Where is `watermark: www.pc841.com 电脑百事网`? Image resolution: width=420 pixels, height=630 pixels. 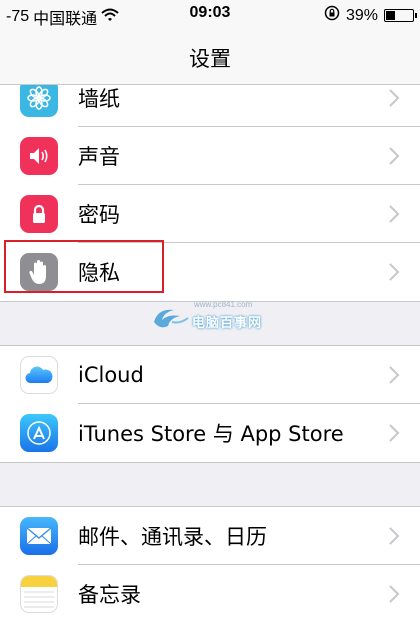
watermark: www.pc841.com 电脑百事网 is located at coordinates (210, 317).